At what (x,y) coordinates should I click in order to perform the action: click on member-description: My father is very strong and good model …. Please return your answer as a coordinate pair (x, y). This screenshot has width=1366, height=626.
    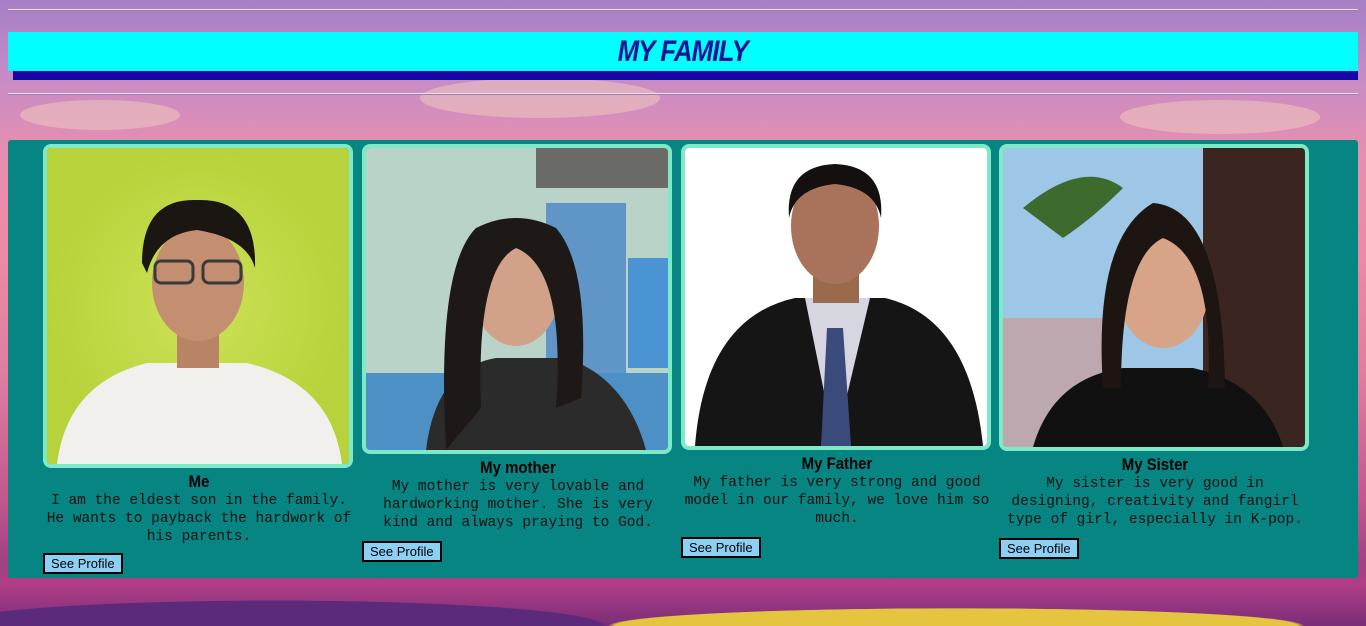
    Looking at the image, I should click on (837, 501).